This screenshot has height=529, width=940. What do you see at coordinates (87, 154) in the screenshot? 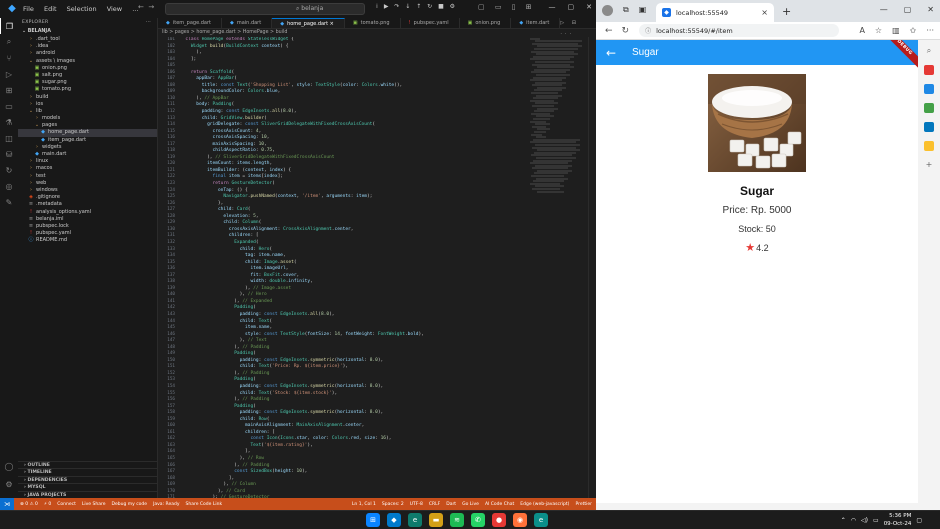
I see `file-tree-item: ◆ main.dart` at bounding box center [87, 154].